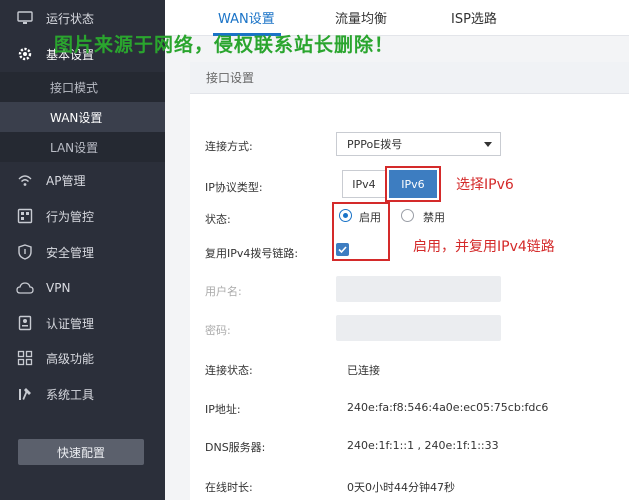 The image size is (629, 500). Describe the element at coordinates (25, 54) in the screenshot. I see `gear-icon` at that location.